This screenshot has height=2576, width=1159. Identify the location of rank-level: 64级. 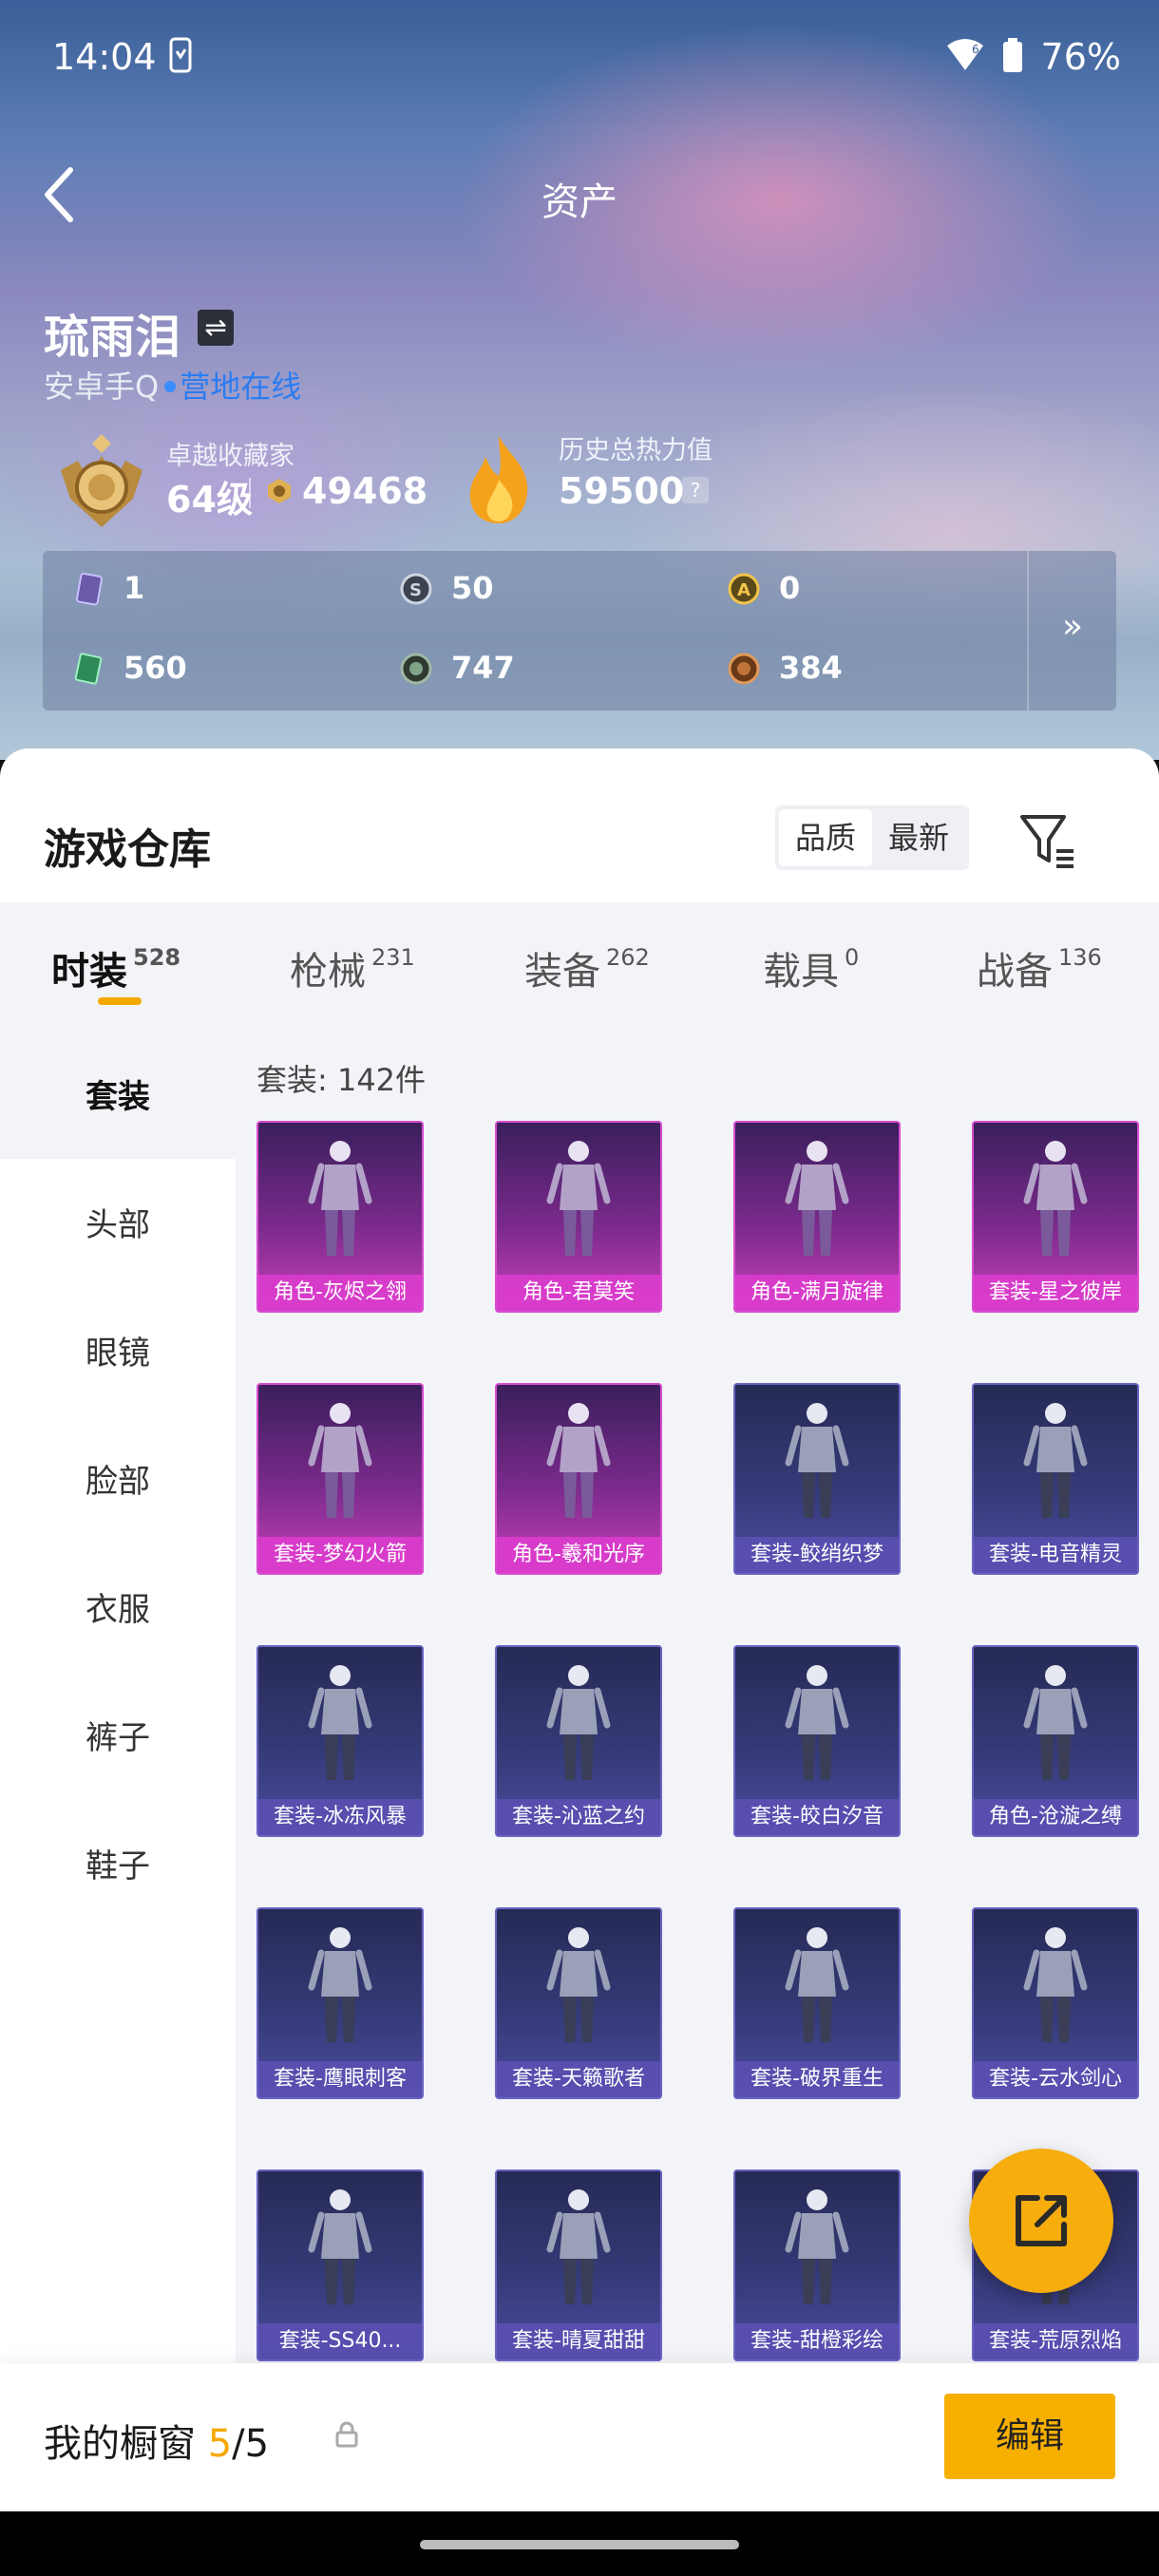
(209, 500).